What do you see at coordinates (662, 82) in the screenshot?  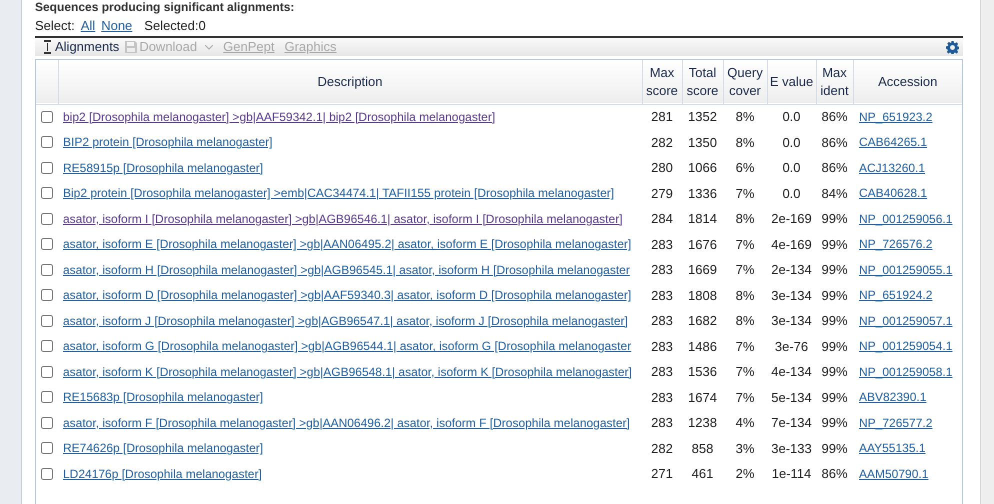 I see `column-header: Max score` at bounding box center [662, 82].